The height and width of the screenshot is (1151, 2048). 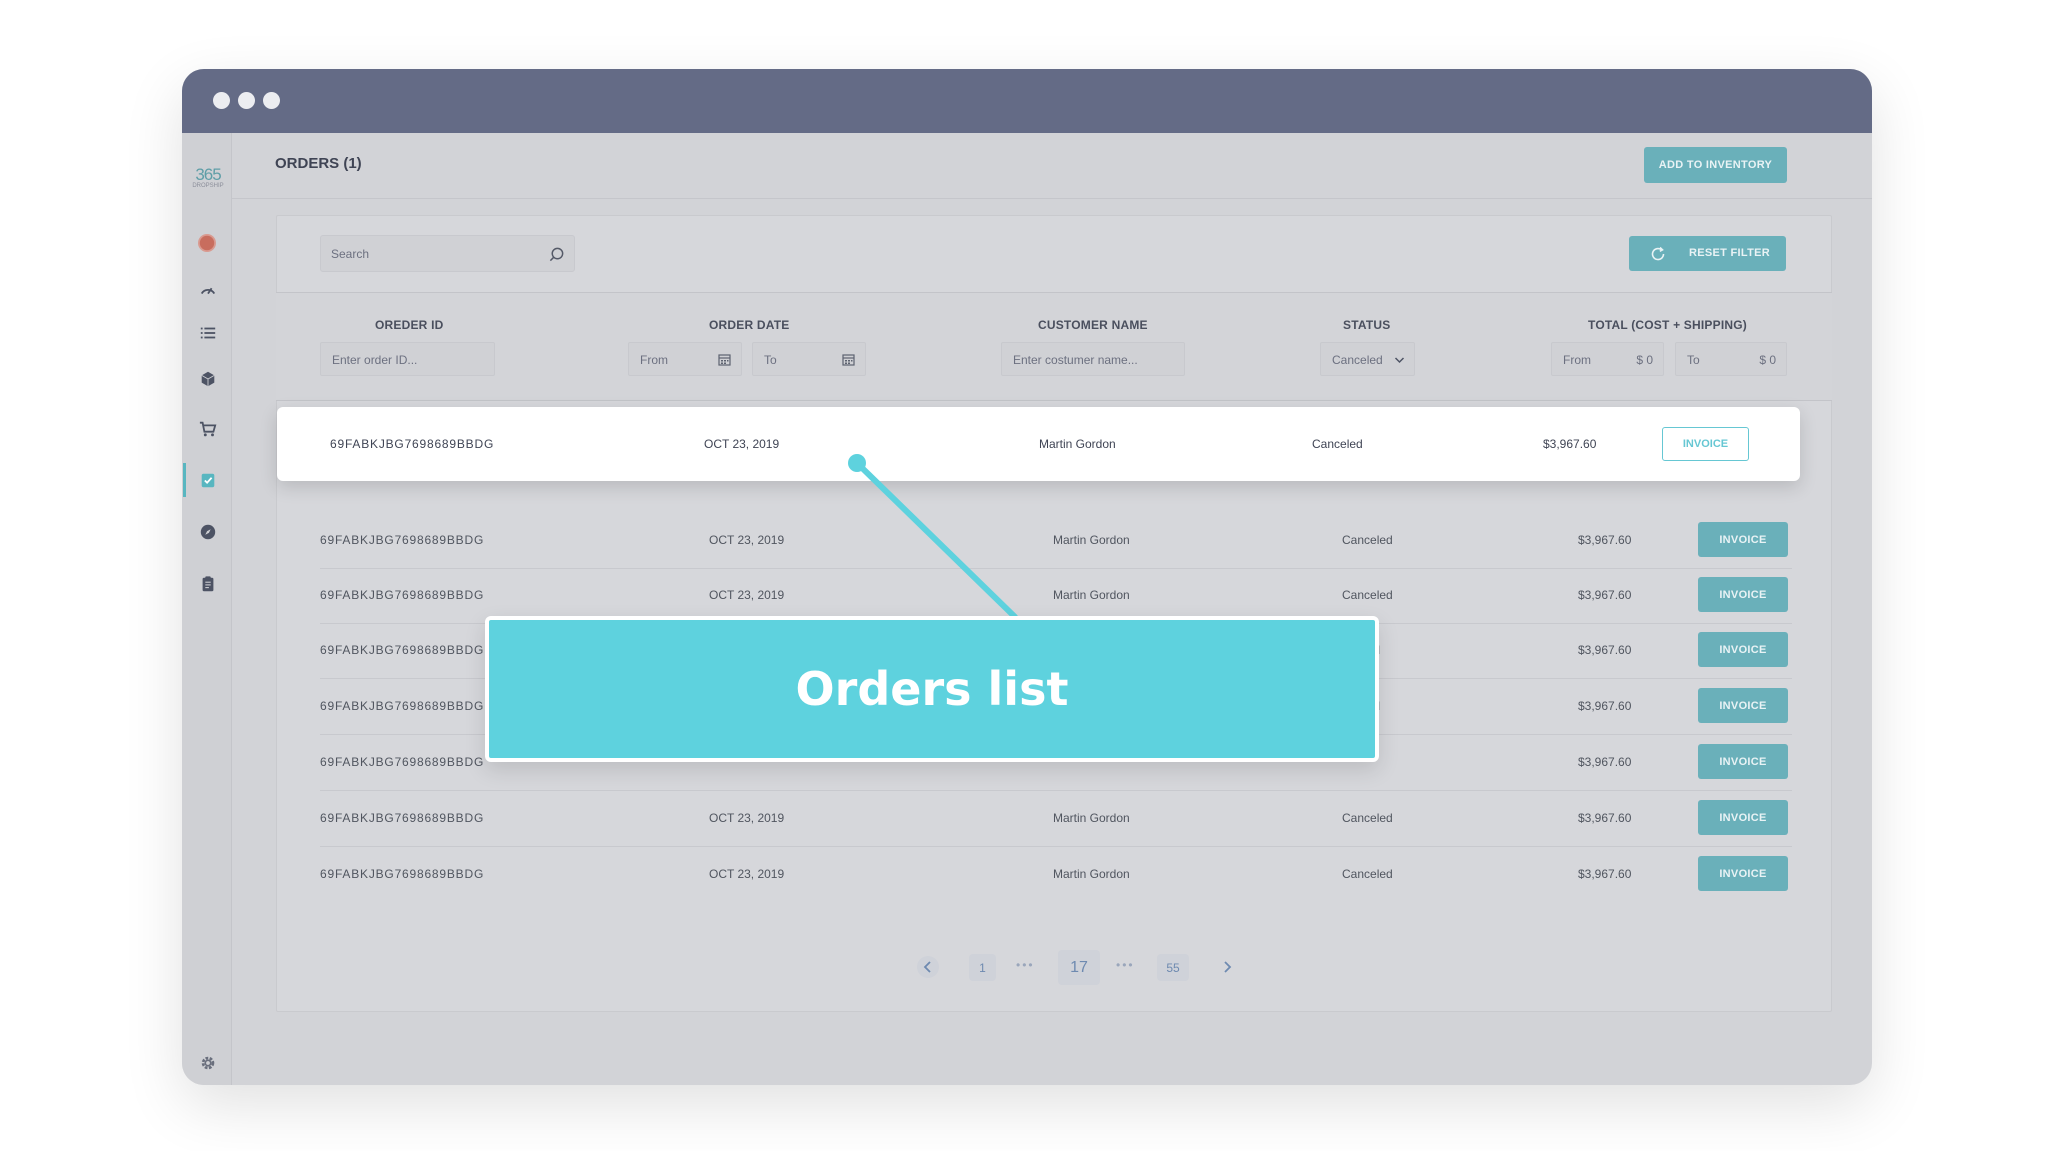 What do you see at coordinates (556, 254) in the screenshot?
I see `search-icon` at bounding box center [556, 254].